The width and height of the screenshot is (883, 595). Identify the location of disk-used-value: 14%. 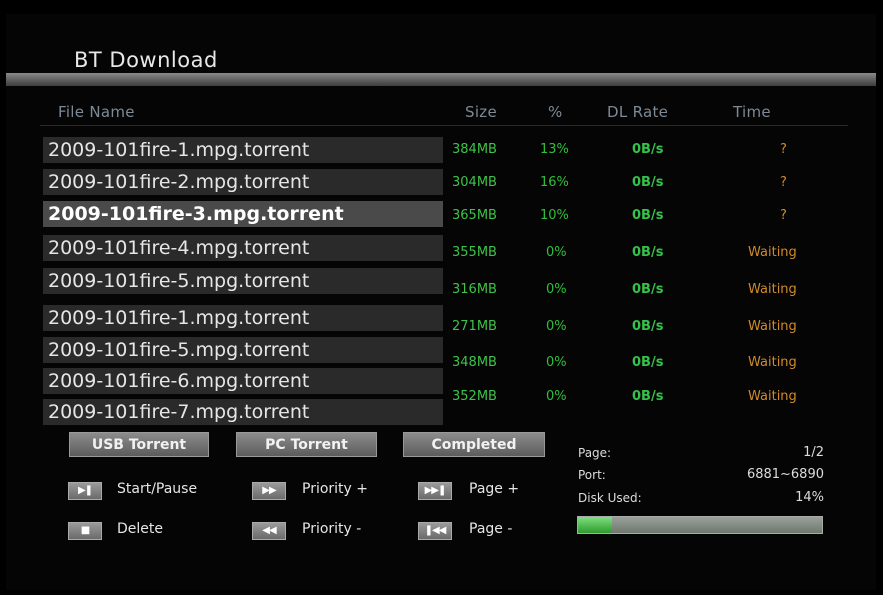
(809, 497).